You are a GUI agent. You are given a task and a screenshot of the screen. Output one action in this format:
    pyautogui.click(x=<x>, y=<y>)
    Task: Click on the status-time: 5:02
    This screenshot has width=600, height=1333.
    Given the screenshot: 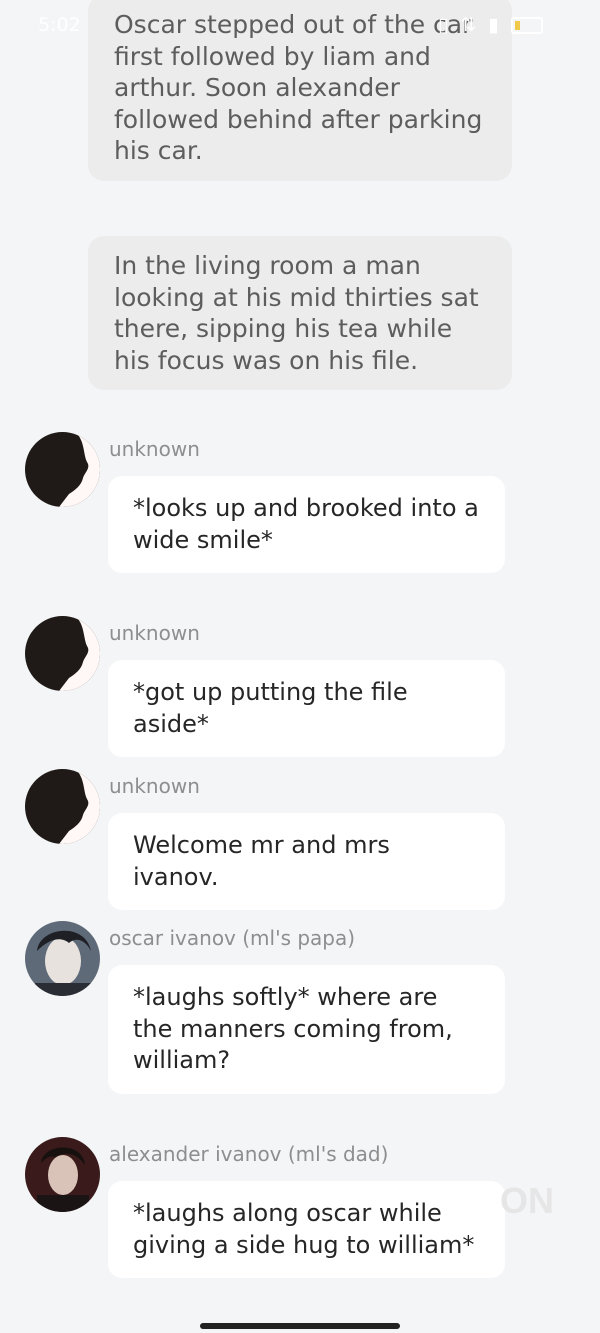 What is the action you would take?
    pyautogui.click(x=59, y=25)
    